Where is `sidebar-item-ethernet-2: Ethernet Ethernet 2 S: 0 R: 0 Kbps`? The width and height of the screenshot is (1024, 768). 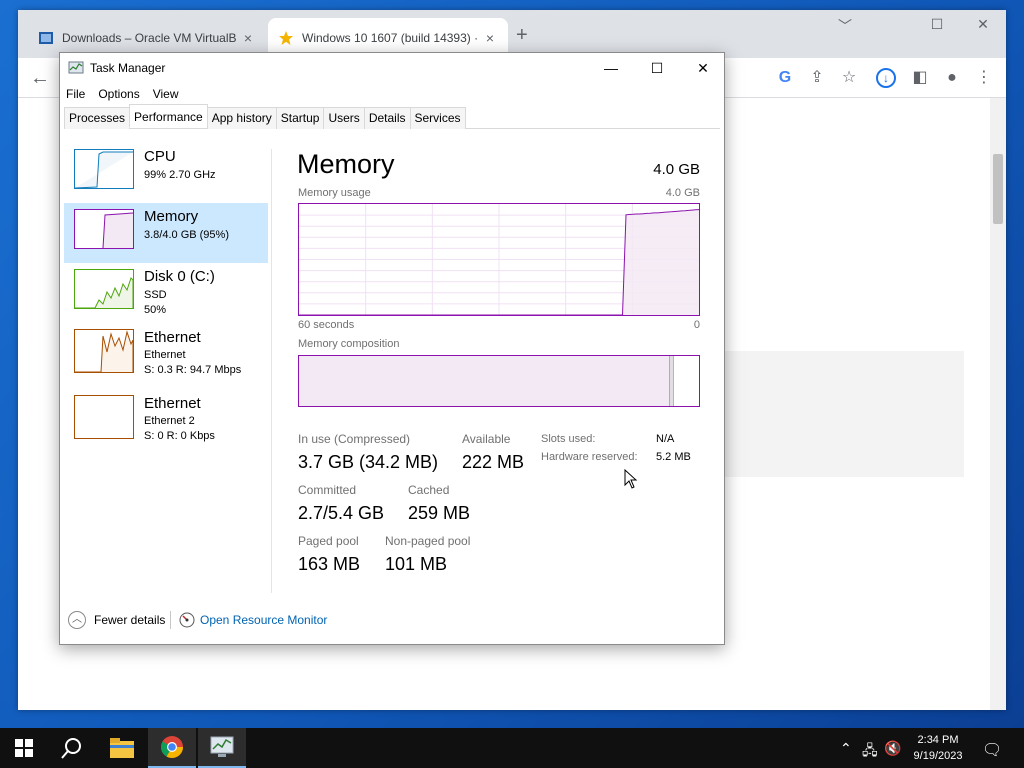
sidebar-item-ethernet-2: Ethernet Ethernet 2 S: 0 R: 0 Kbps is located at coordinates (166, 425).